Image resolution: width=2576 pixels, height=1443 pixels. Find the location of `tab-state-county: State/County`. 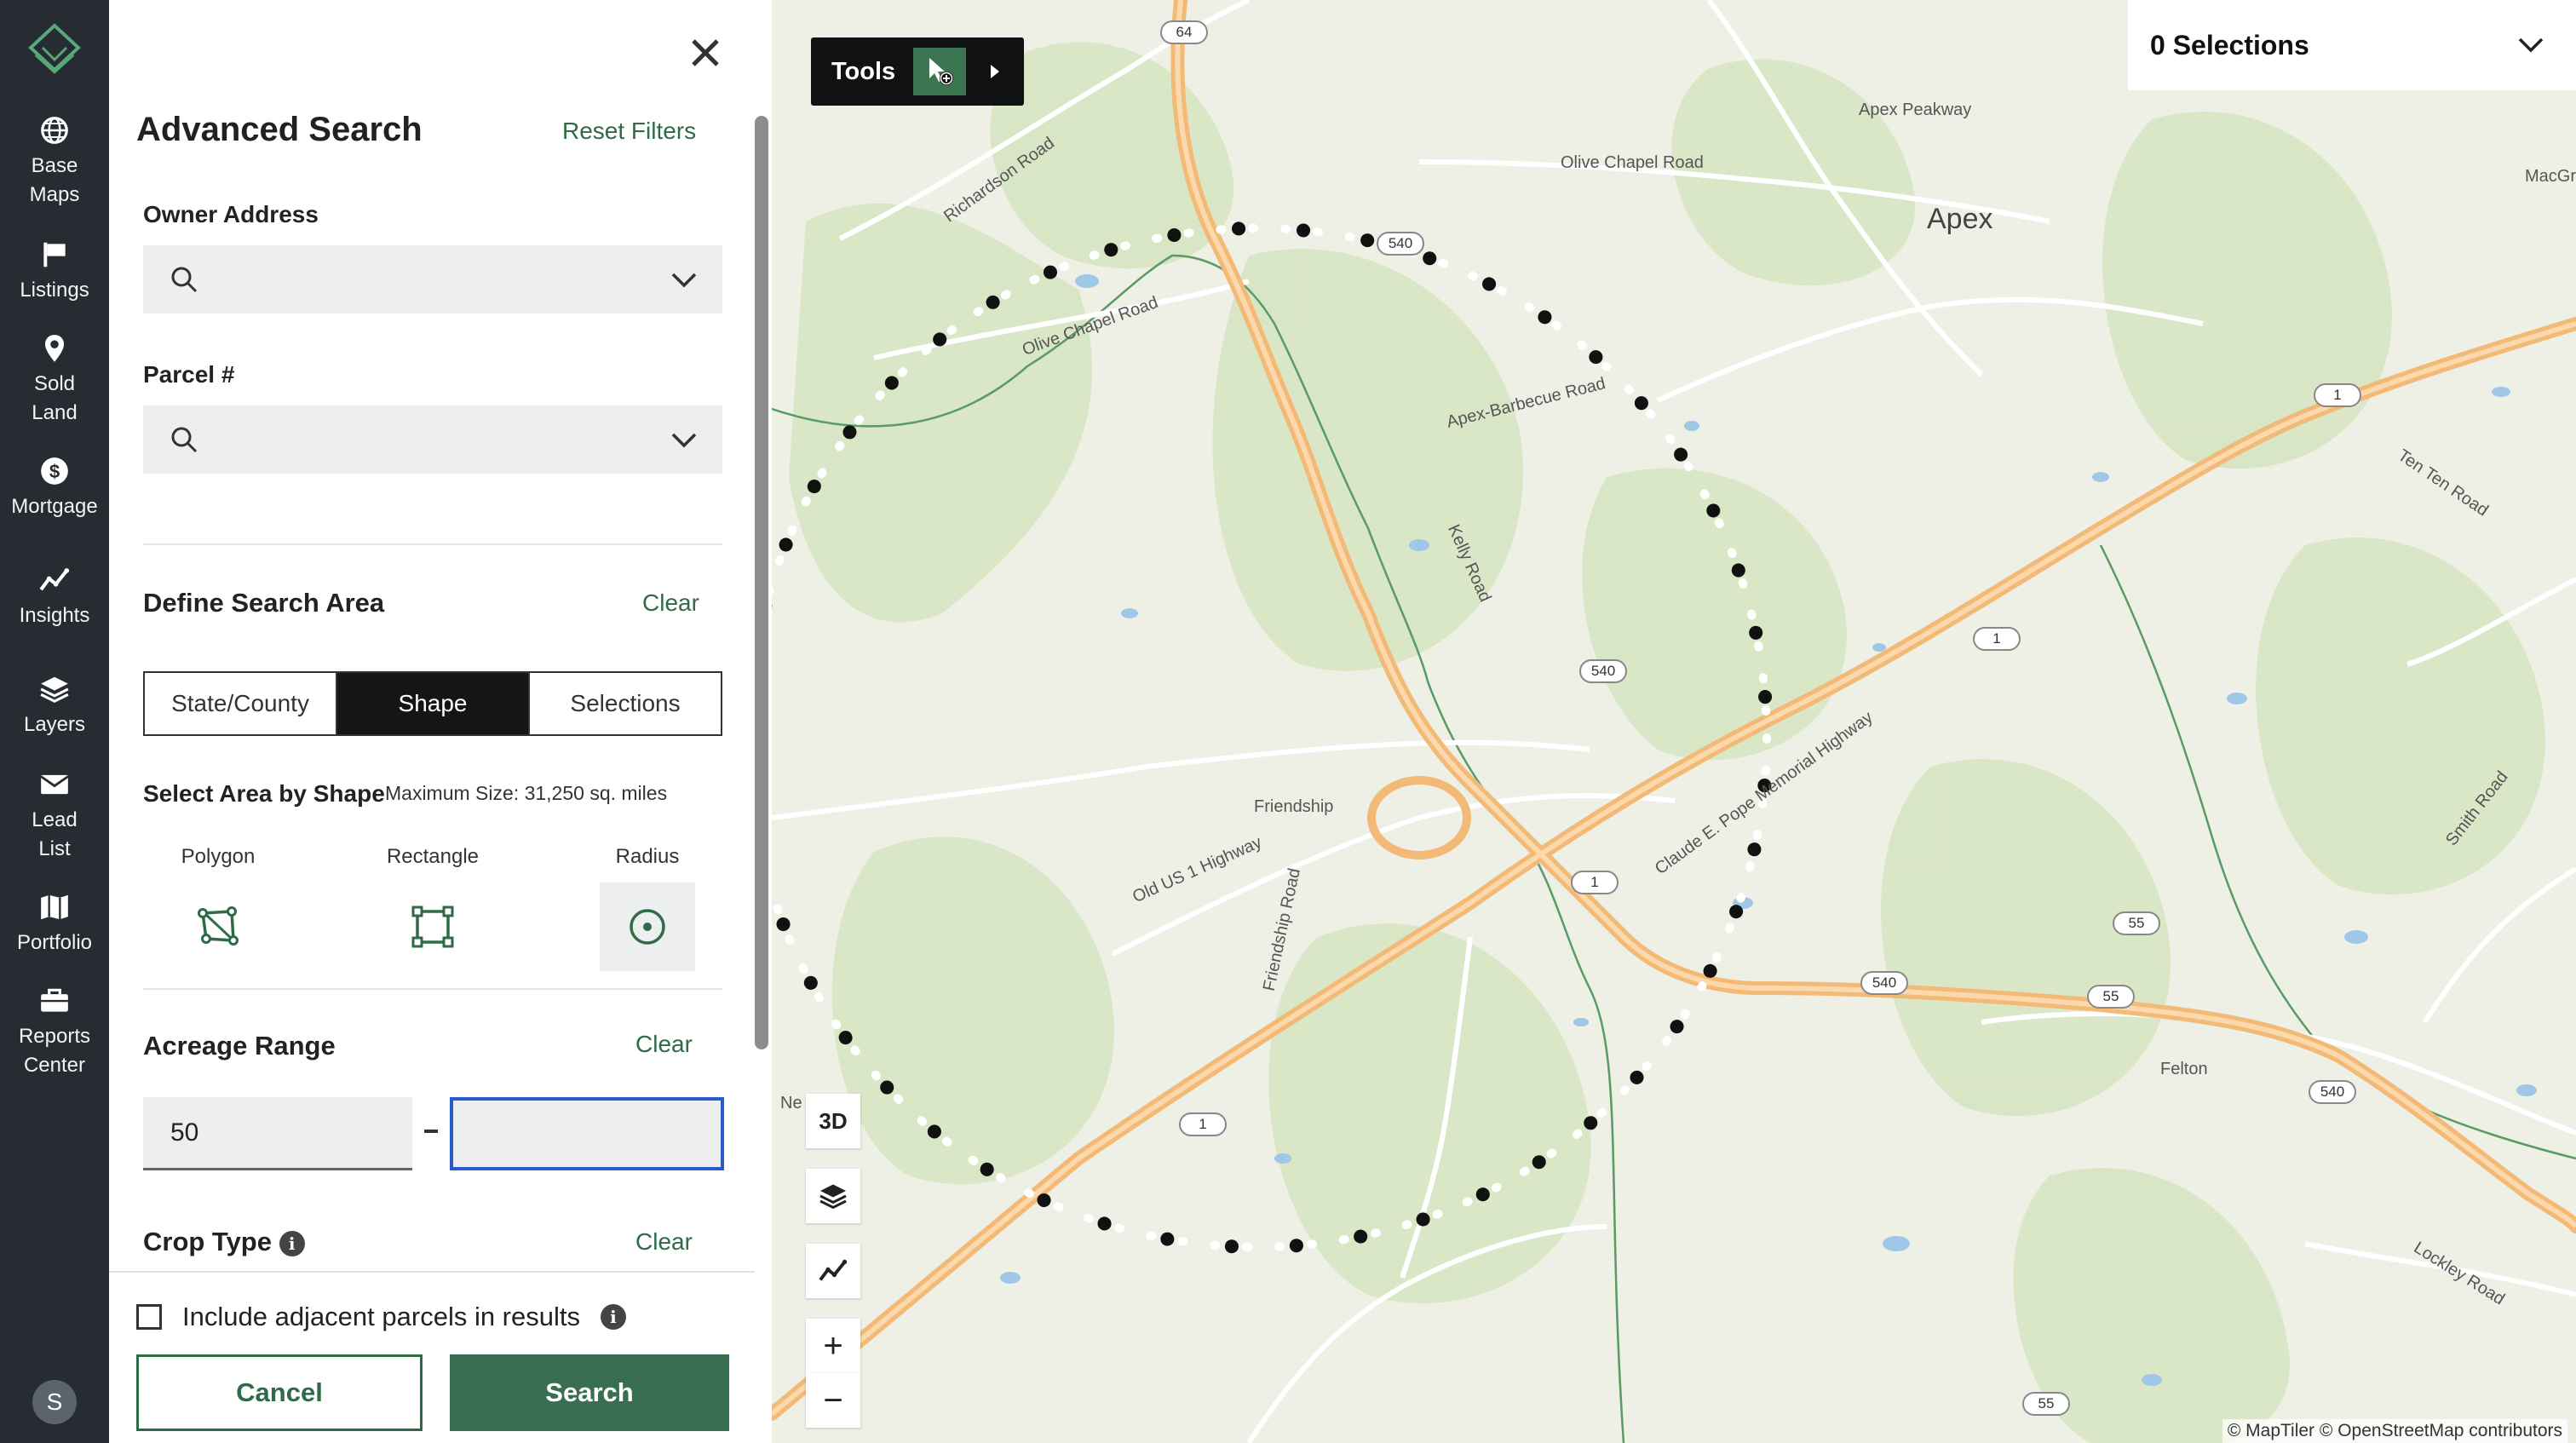

tab-state-county: State/County is located at coordinates (241, 704).